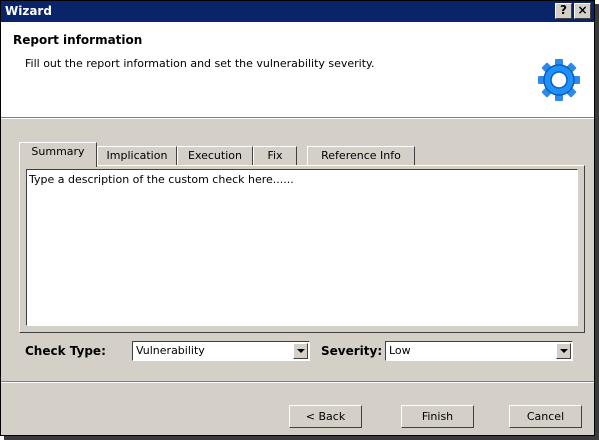 Image resolution: width=599 pixels, height=440 pixels. What do you see at coordinates (65, 351) in the screenshot?
I see `check-type-label: Check Type:` at bounding box center [65, 351].